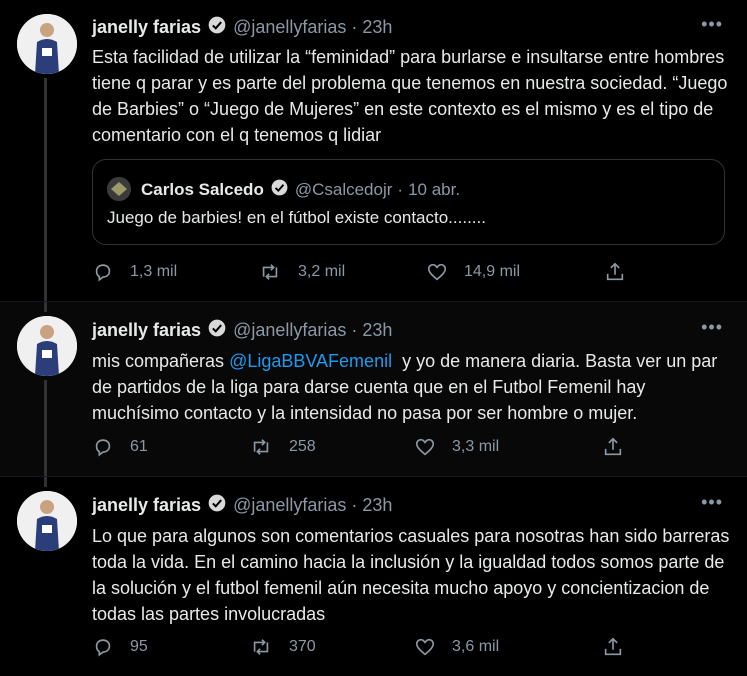 Image resolution: width=747 pixels, height=676 pixels. What do you see at coordinates (119, 189) in the screenshot?
I see `quote-avatar` at bounding box center [119, 189].